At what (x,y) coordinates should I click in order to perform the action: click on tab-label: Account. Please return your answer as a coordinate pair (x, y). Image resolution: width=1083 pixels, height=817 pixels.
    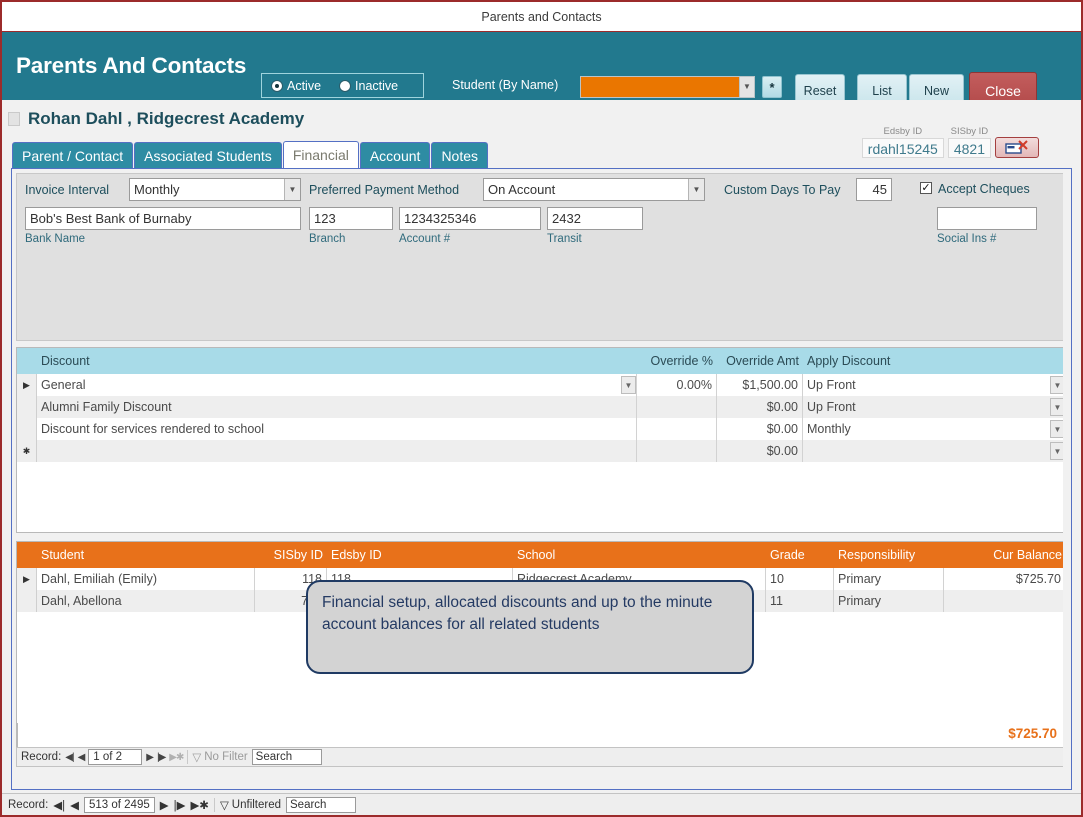
    Looking at the image, I should click on (395, 155).